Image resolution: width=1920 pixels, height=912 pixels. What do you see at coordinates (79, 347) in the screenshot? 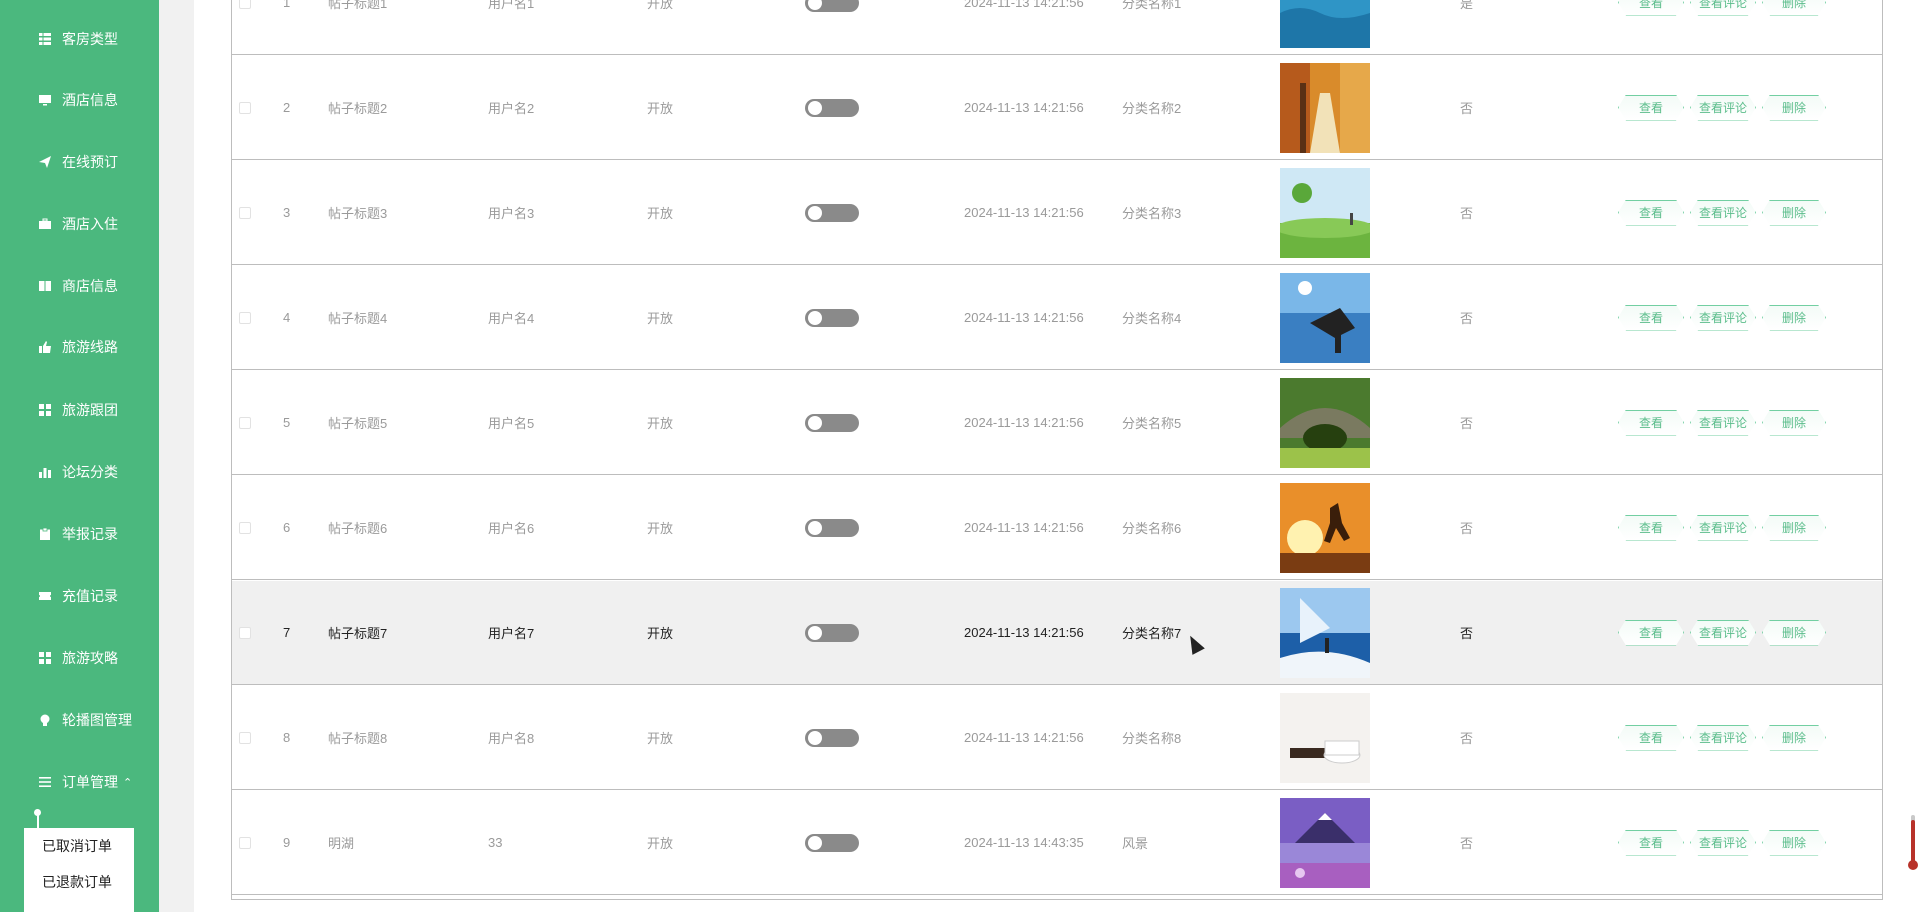
I see `sidebar-item-tour-routes: 旅游线路` at bounding box center [79, 347].